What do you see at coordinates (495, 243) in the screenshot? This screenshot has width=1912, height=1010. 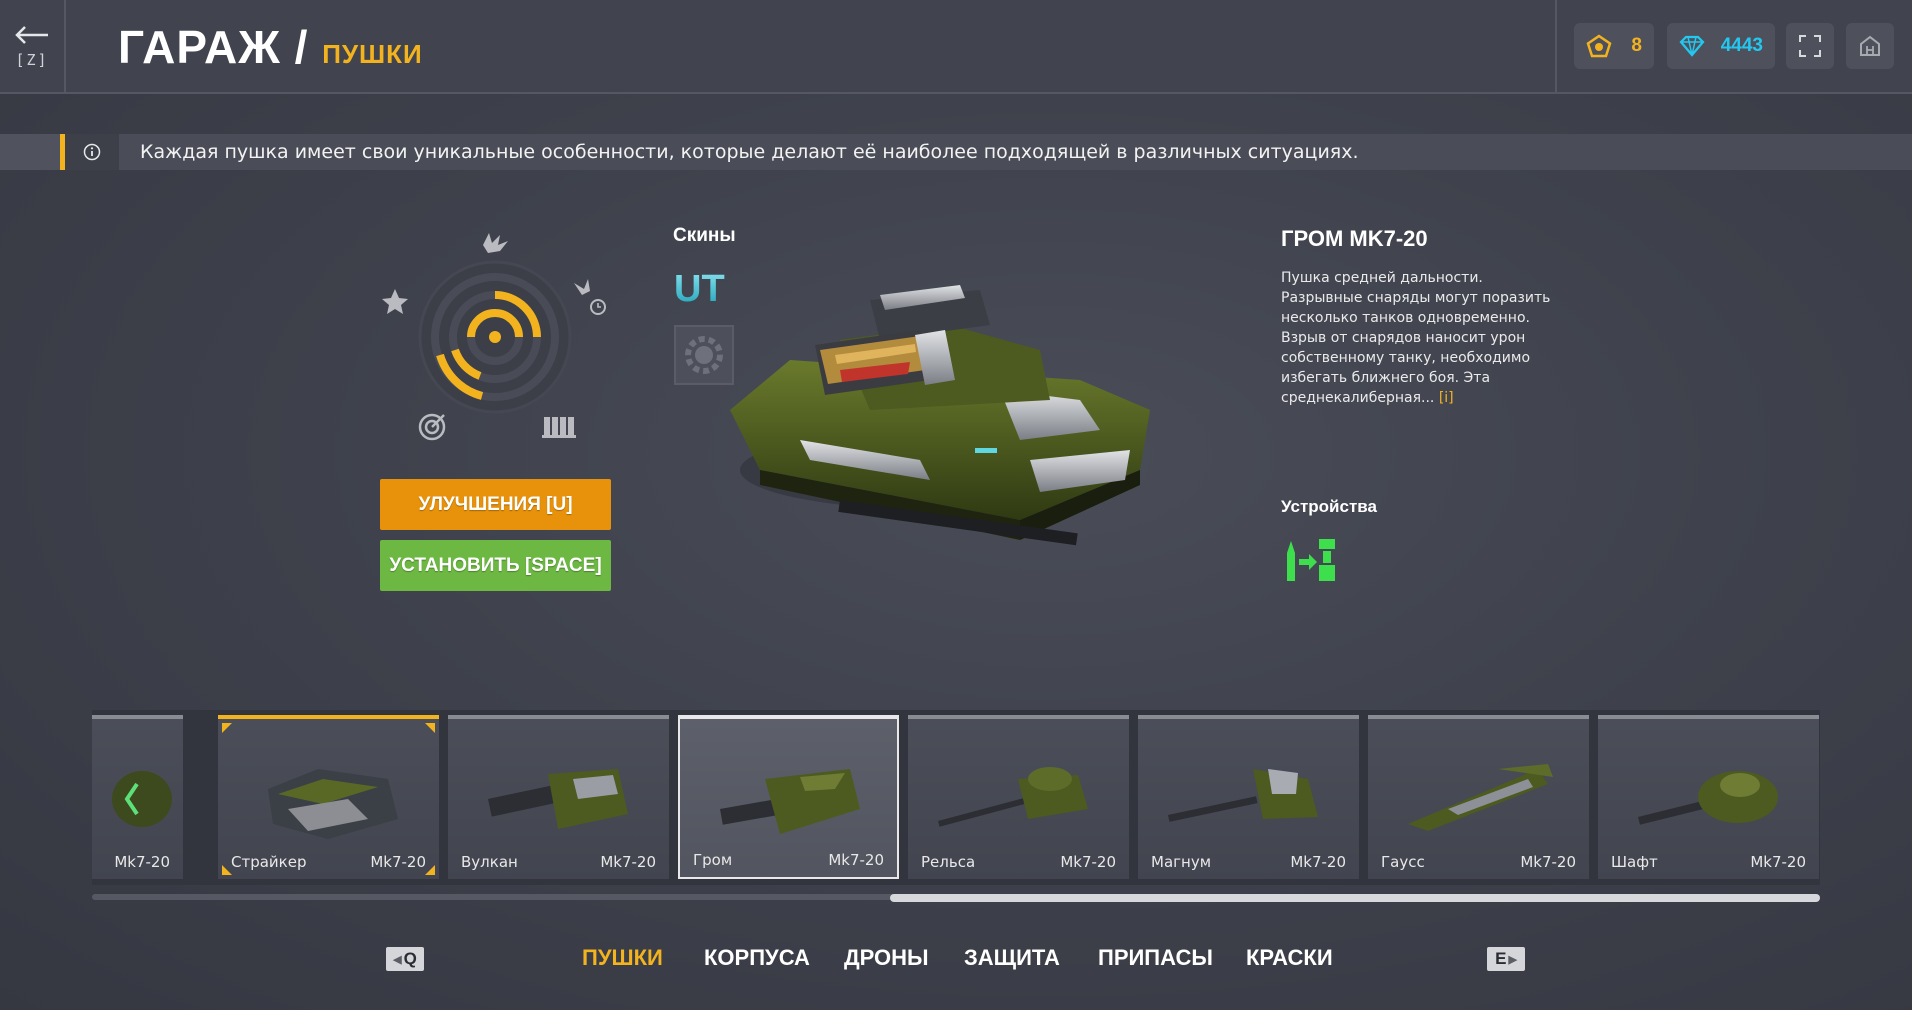 I see `damage-stat-icon` at bounding box center [495, 243].